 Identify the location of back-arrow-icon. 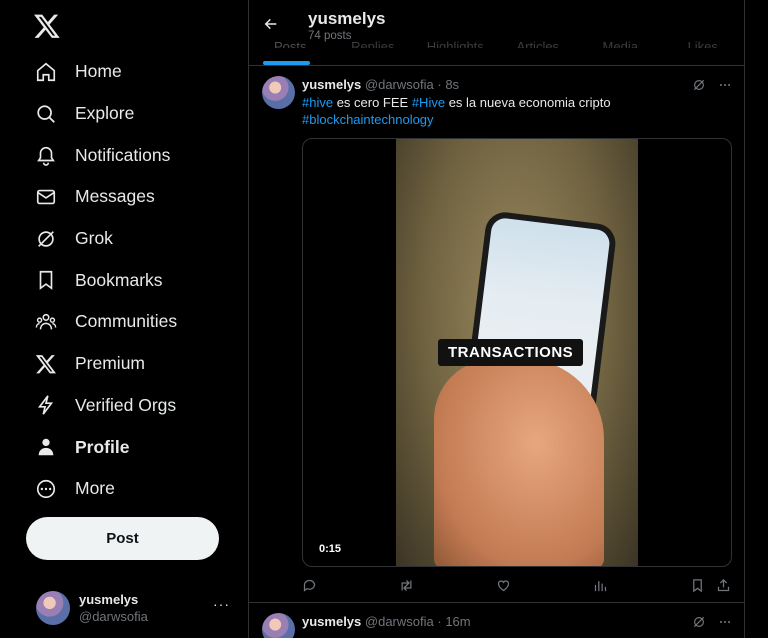
(271, 24).